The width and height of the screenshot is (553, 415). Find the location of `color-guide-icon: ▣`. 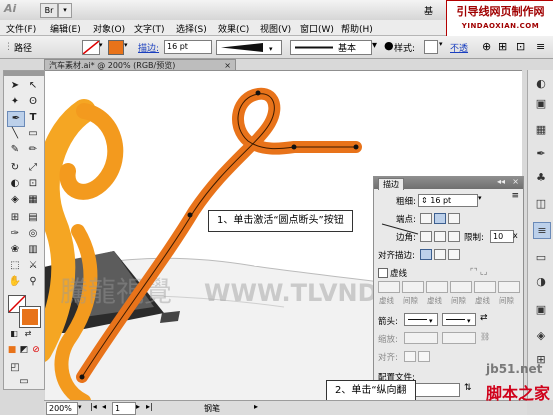

color-guide-icon: ▣ is located at coordinates (541, 103).